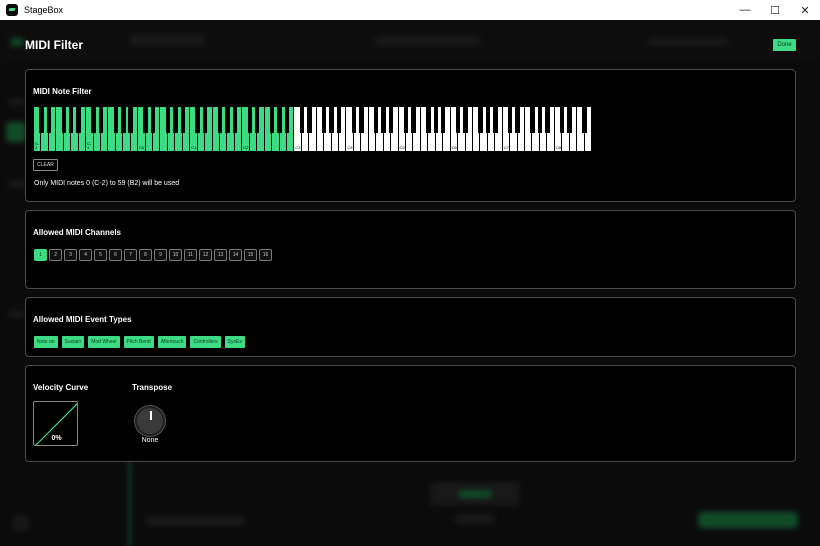  I want to click on octave-label: C4, so click(350, 147).